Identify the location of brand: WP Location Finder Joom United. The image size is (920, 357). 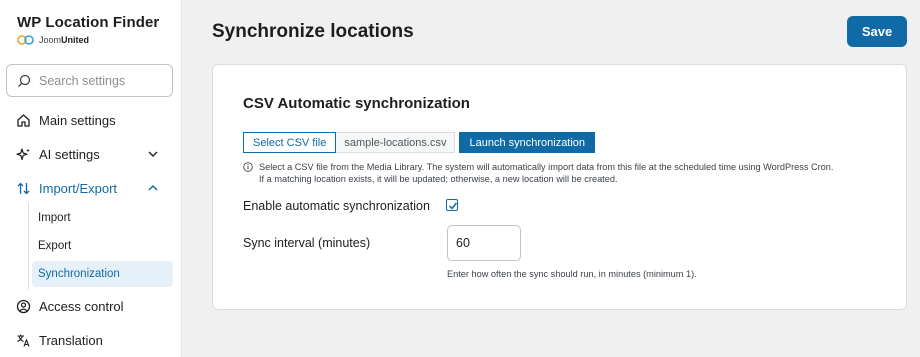
(88, 29).